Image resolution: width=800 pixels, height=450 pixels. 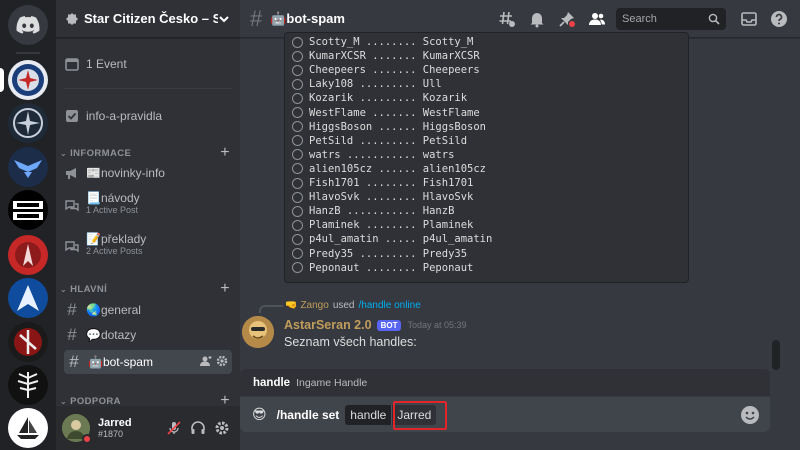 I want to click on ship-emblem-icon, so click(x=28, y=428).